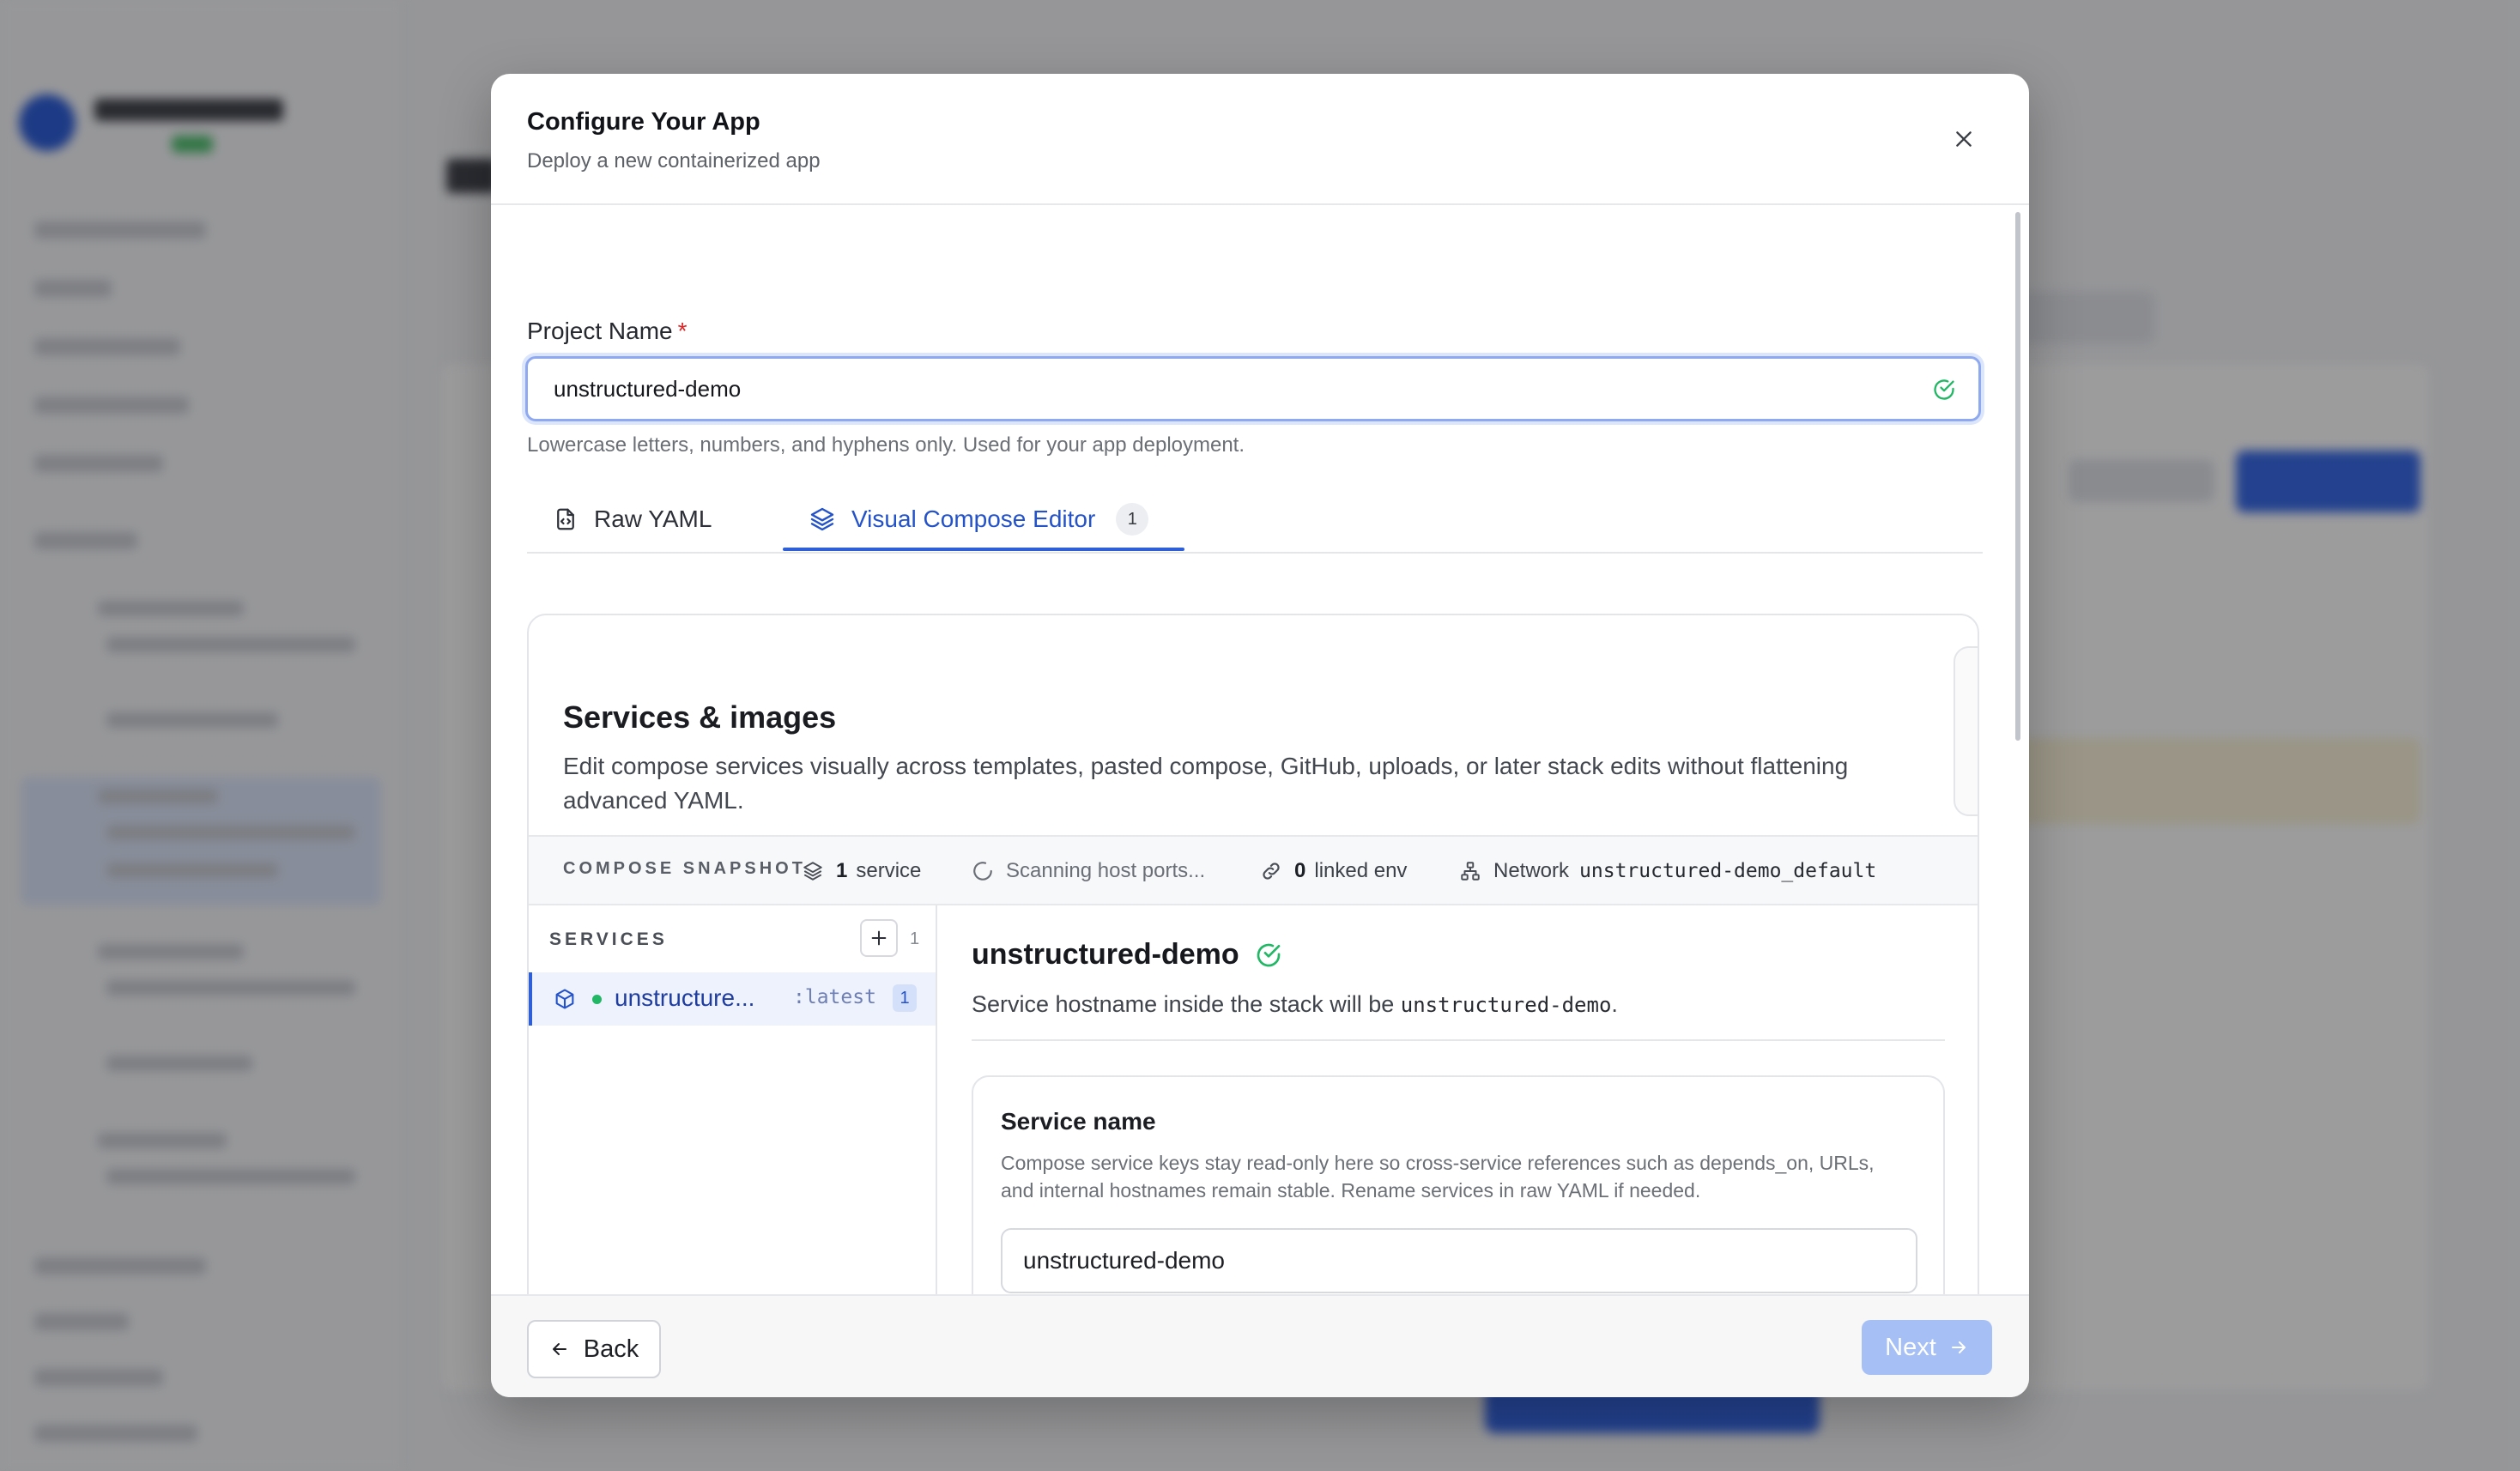  I want to click on spinner-icon, so click(983, 871).